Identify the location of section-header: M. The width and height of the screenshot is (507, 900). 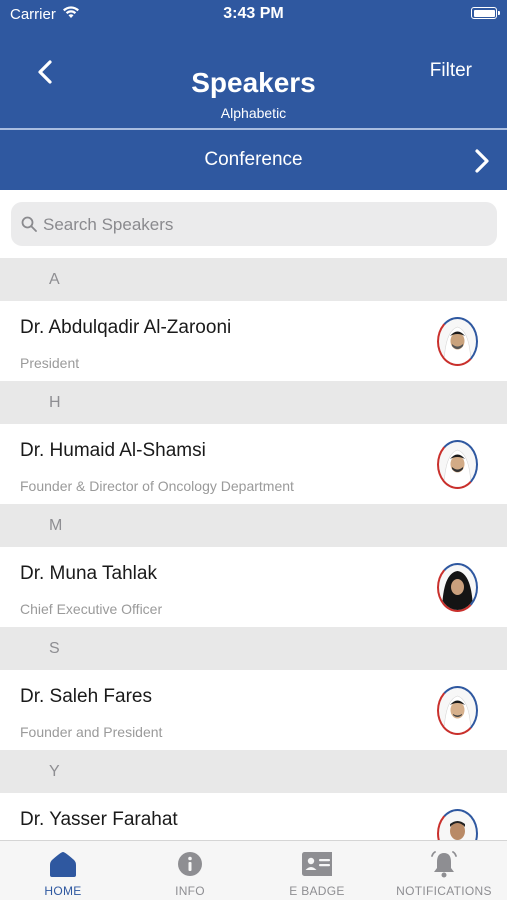
(253, 525).